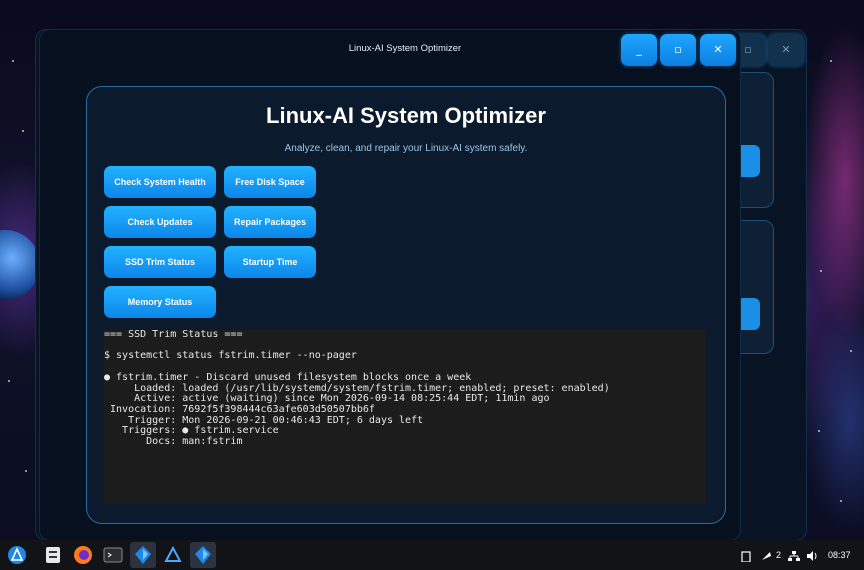 Image resolution: width=864 pixels, height=570 pixels. I want to click on close-button: ✕, so click(718, 50).